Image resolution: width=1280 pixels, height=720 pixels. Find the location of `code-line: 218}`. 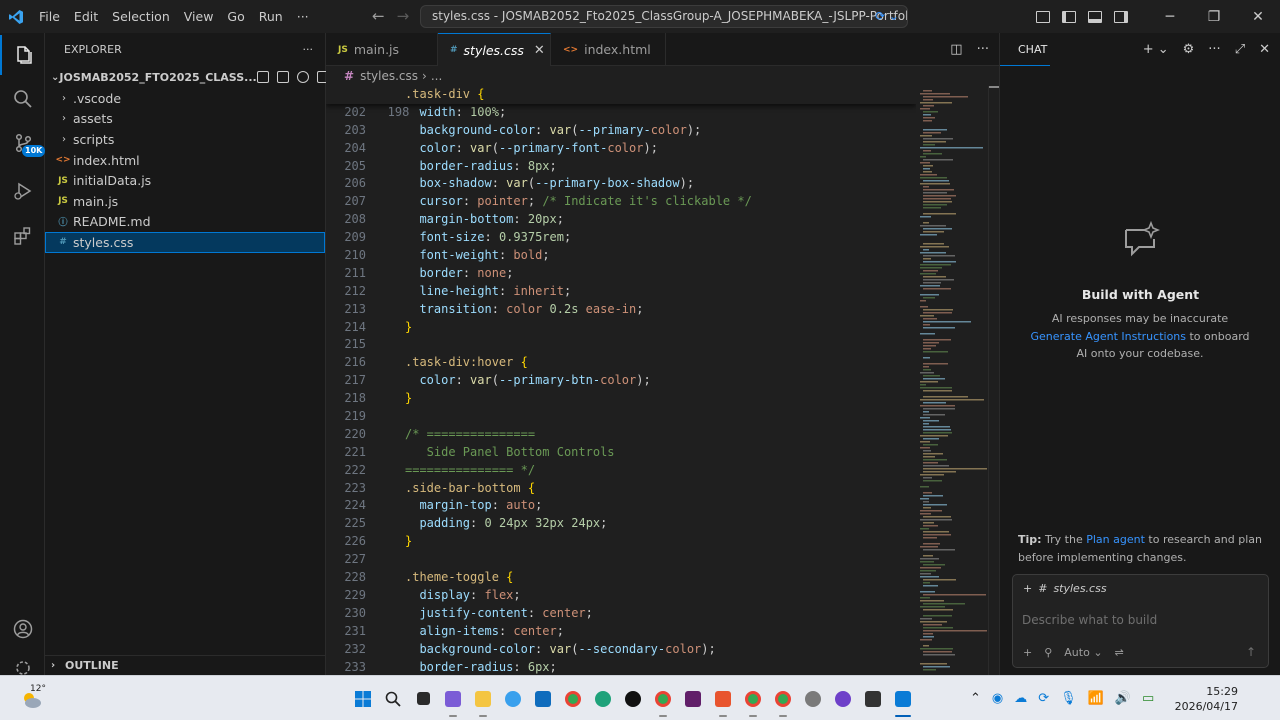

code-line: 218} is located at coordinates (621, 399).